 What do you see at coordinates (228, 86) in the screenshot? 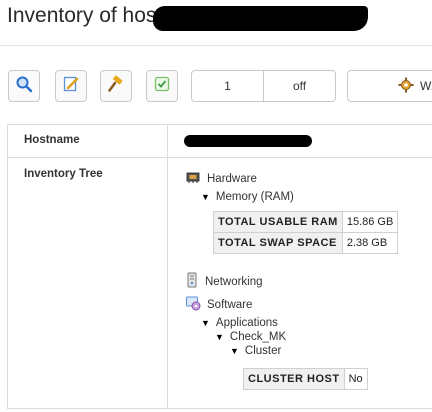
I see `number-value: 1` at bounding box center [228, 86].